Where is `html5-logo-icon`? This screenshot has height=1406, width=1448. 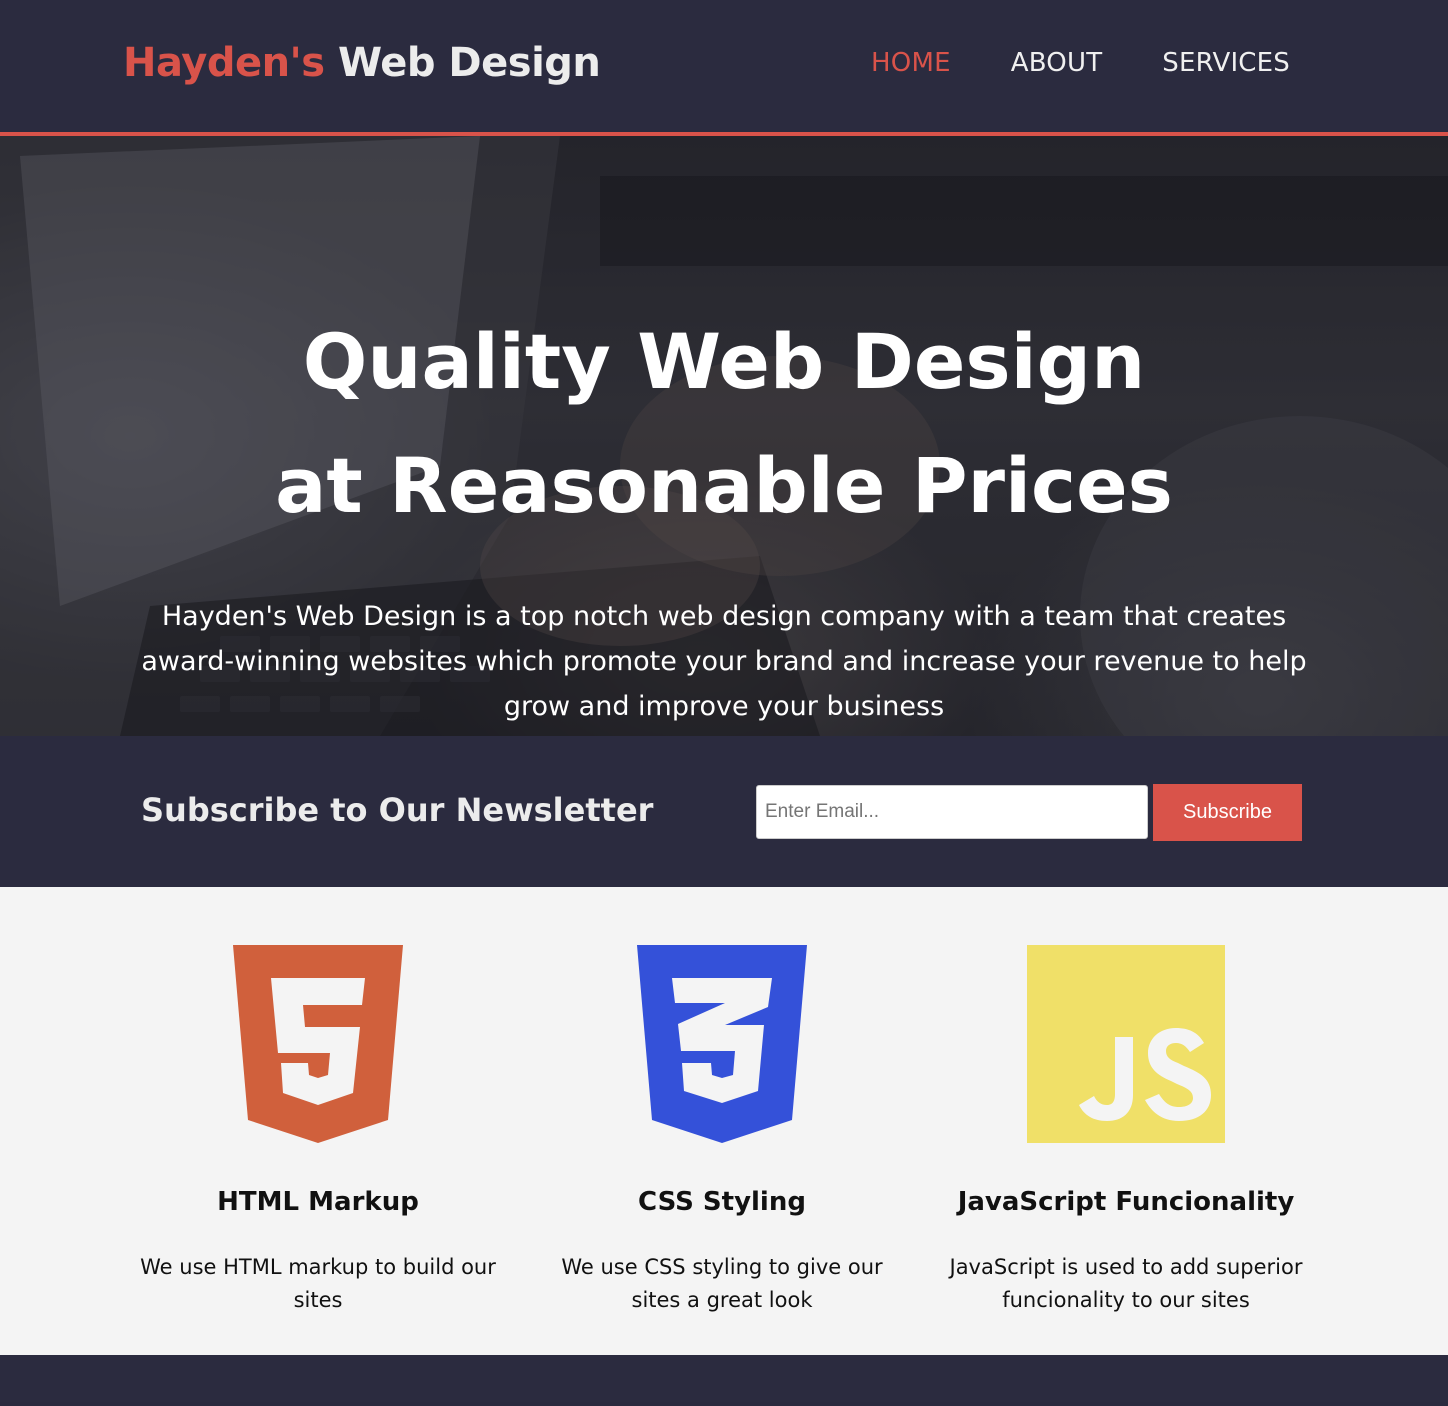
html5-logo-icon is located at coordinates (318, 1044).